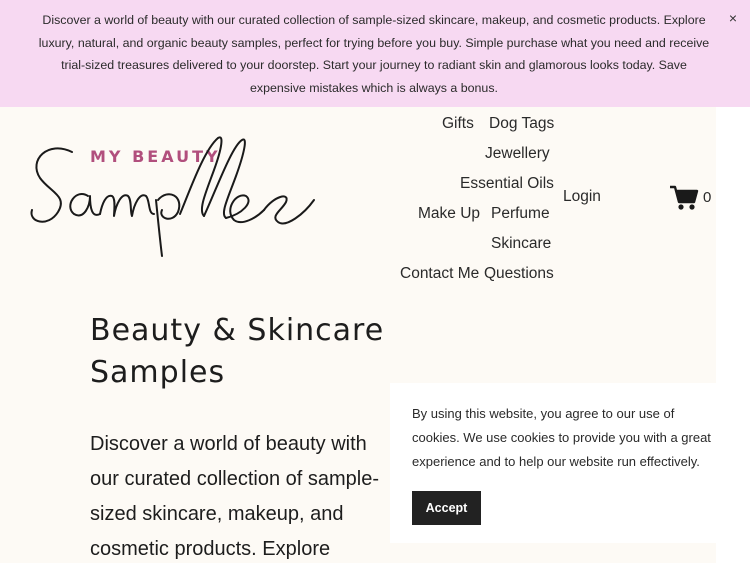 The width and height of the screenshot is (750, 563). What do you see at coordinates (439, 274) in the screenshot?
I see `nav-contact-me: Contact Me` at bounding box center [439, 274].